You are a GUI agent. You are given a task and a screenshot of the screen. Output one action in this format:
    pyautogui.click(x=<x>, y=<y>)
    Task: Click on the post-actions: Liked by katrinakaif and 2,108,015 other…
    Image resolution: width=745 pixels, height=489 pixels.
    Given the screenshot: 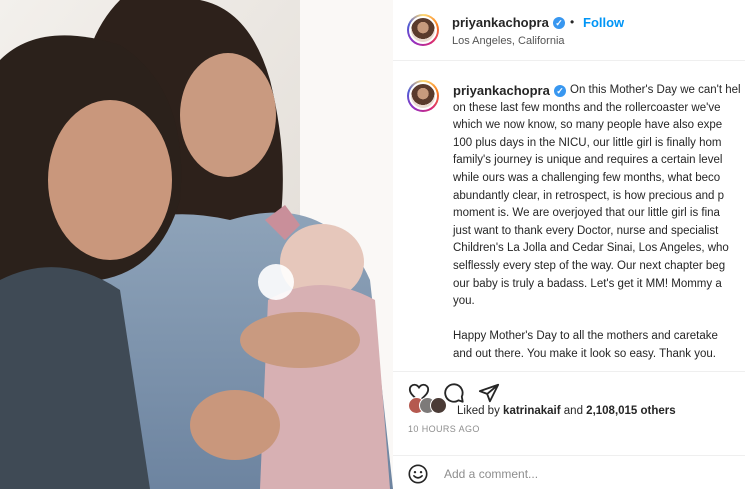 What is the action you would take?
    pyautogui.click(x=569, y=430)
    